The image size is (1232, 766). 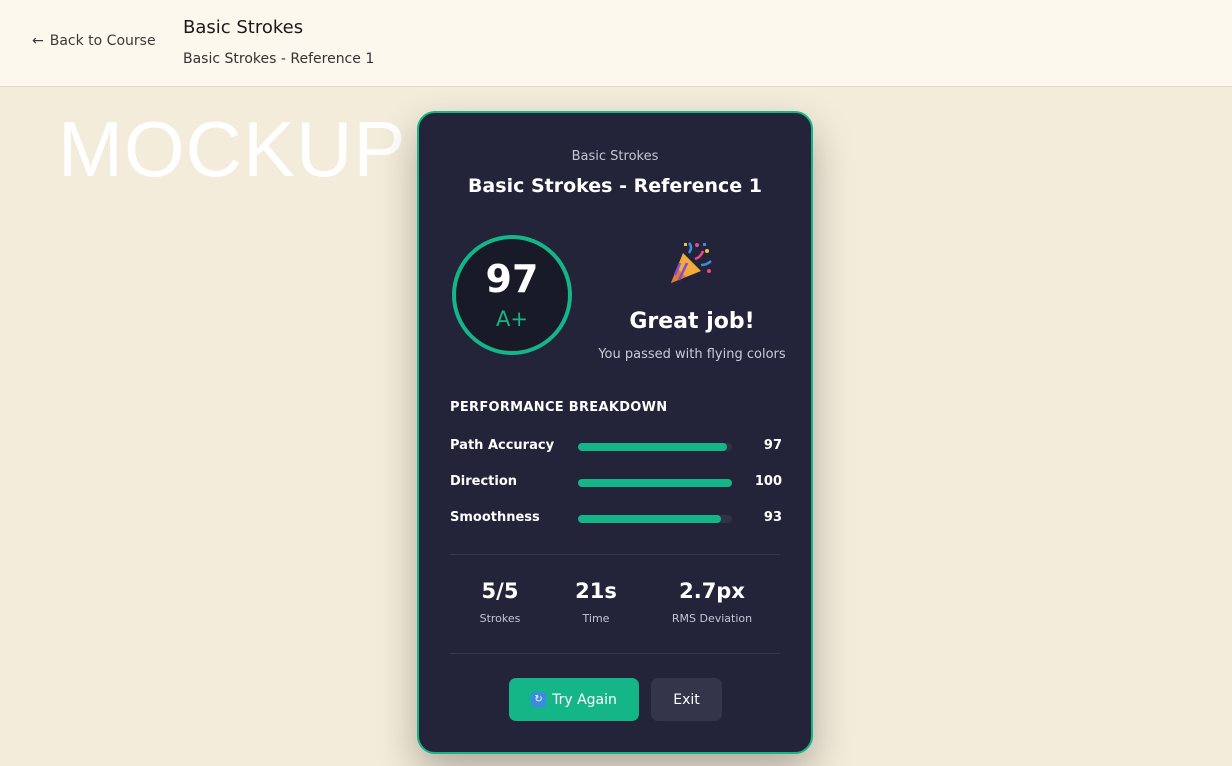 What do you see at coordinates (692, 354) in the screenshot?
I see `result-message: You passed with flying colors` at bounding box center [692, 354].